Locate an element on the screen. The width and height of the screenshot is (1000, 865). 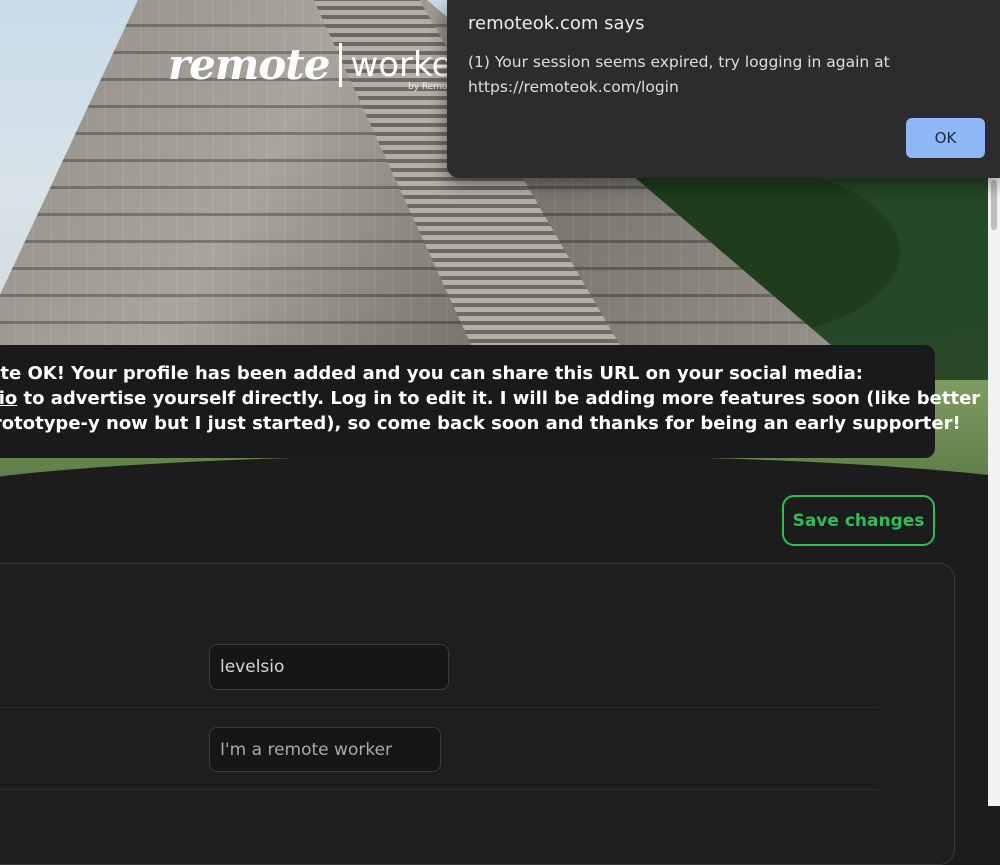
site-logo: remote worker by Remo is located at coordinates (317, 66).